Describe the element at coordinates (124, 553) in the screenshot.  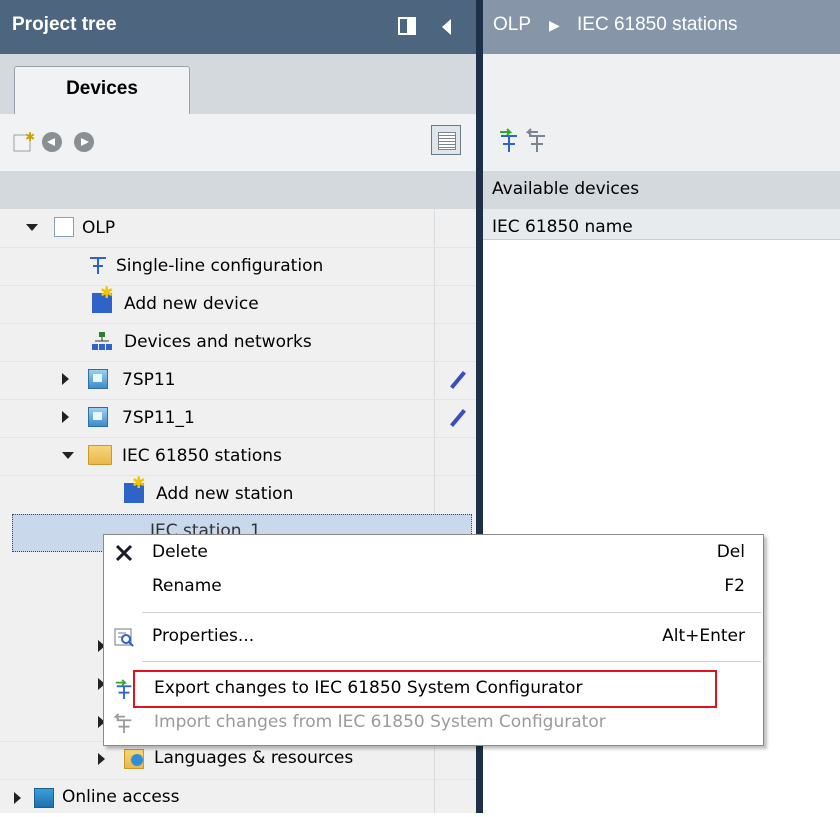
I see `delete-icon` at that location.